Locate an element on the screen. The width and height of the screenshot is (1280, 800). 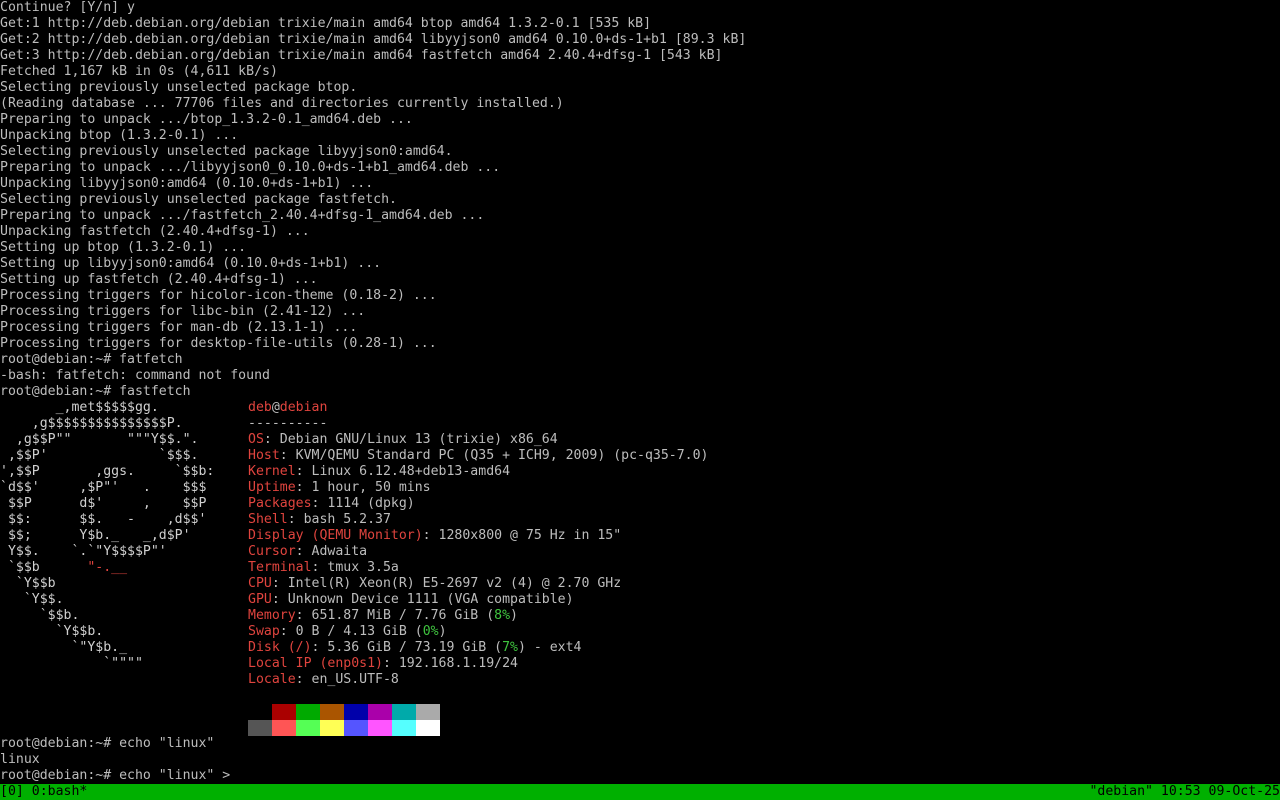
logo-line: `d$$' ,$P"' . $$$ is located at coordinates (103, 487).